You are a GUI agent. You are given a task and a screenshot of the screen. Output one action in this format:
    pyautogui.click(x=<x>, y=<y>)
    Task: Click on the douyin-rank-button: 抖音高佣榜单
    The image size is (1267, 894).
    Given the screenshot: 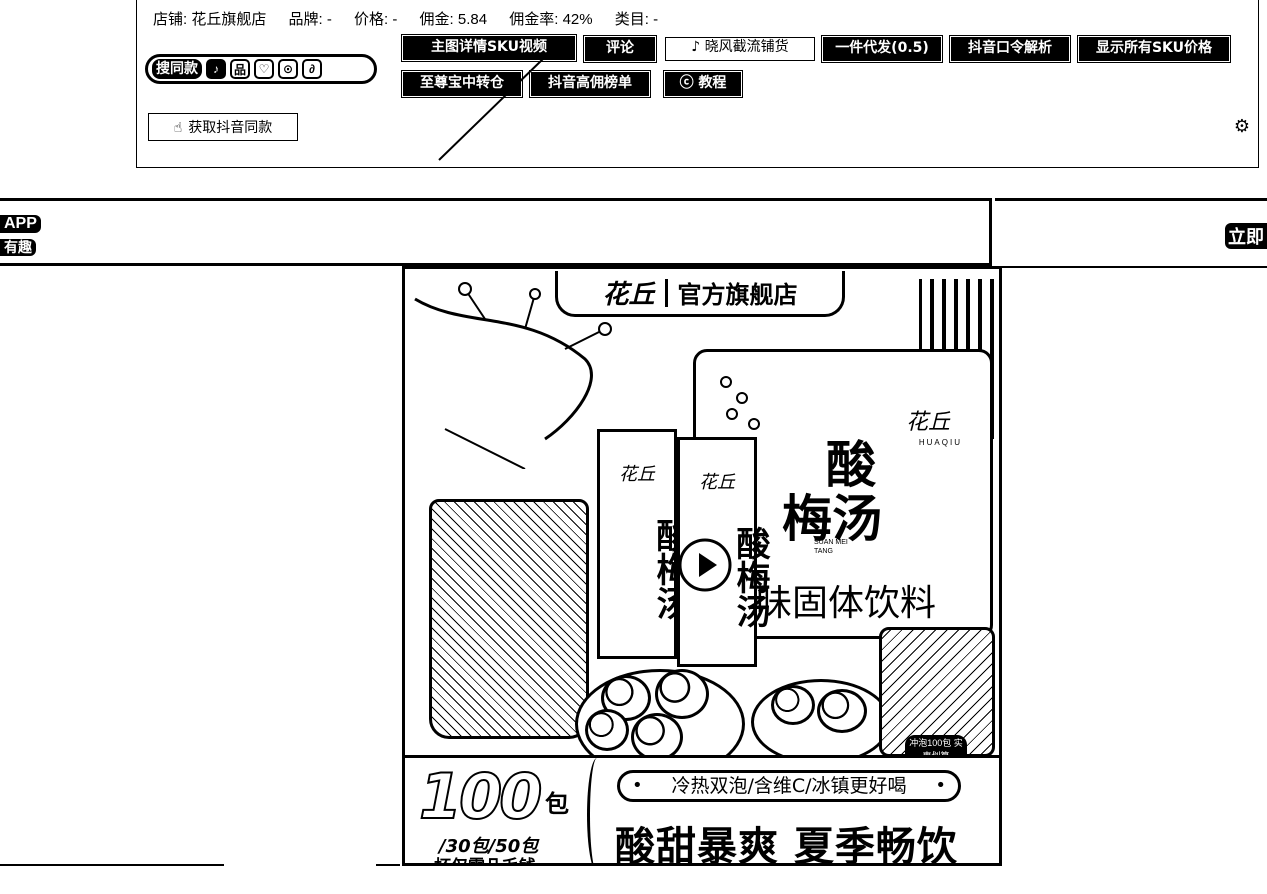 What is the action you would take?
    pyautogui.click(x=590, y=84)
    